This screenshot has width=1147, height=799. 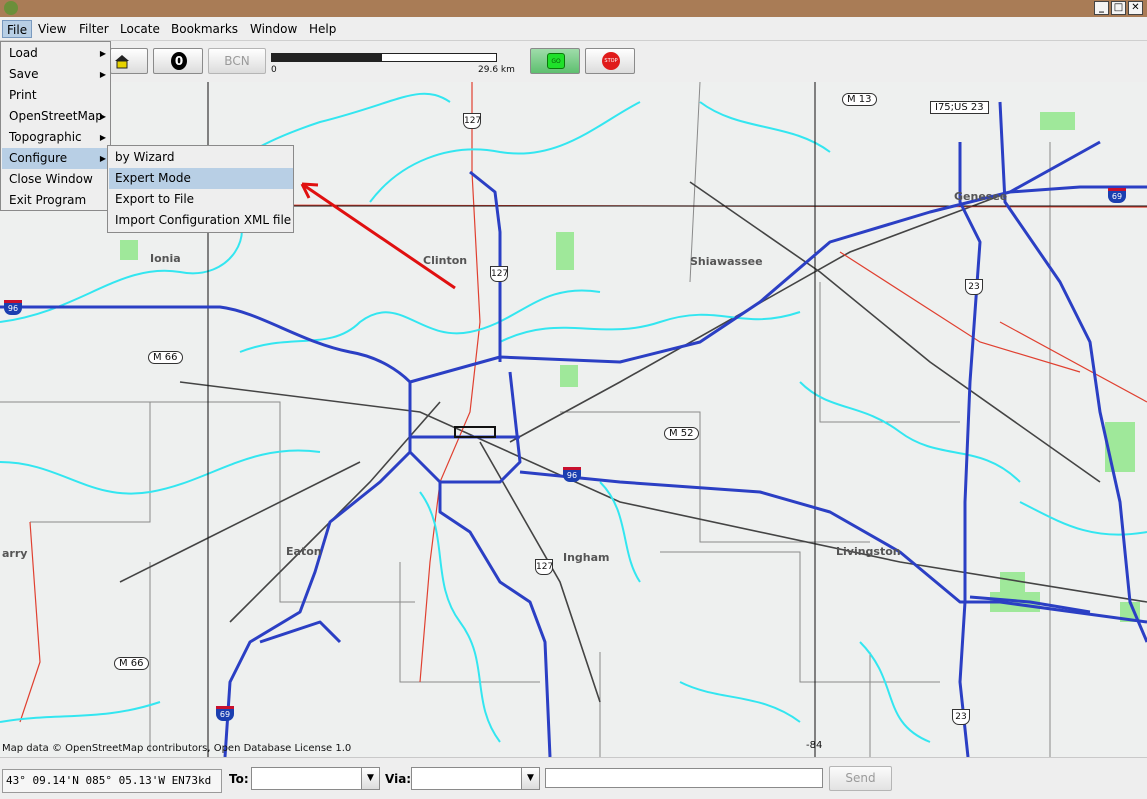 I want to click on scale-start-label: 0, so click(x=274, y=70).